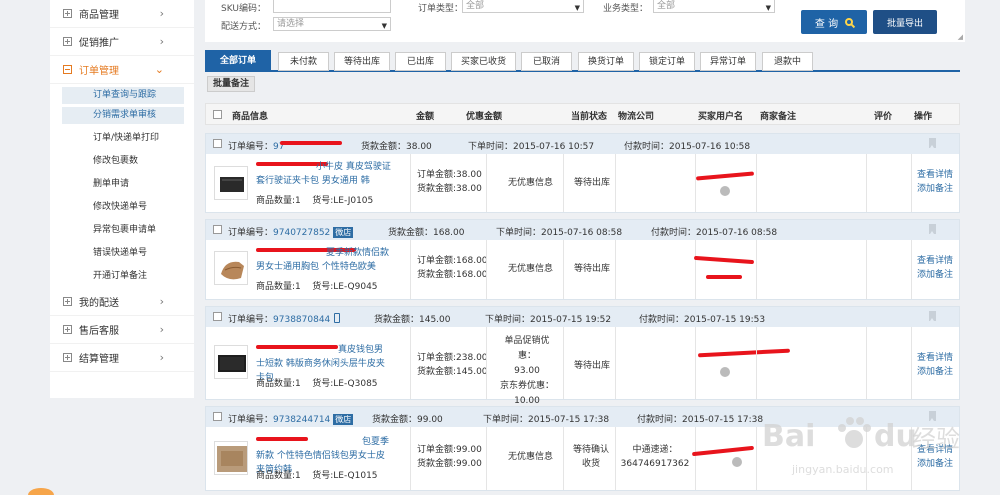 Image resolution: width=1000 pixels, height=495 pixels. Describe the element at coordinates (99, 359) in the screenshot. I see `nav-group-label: 结算管理` at that location.